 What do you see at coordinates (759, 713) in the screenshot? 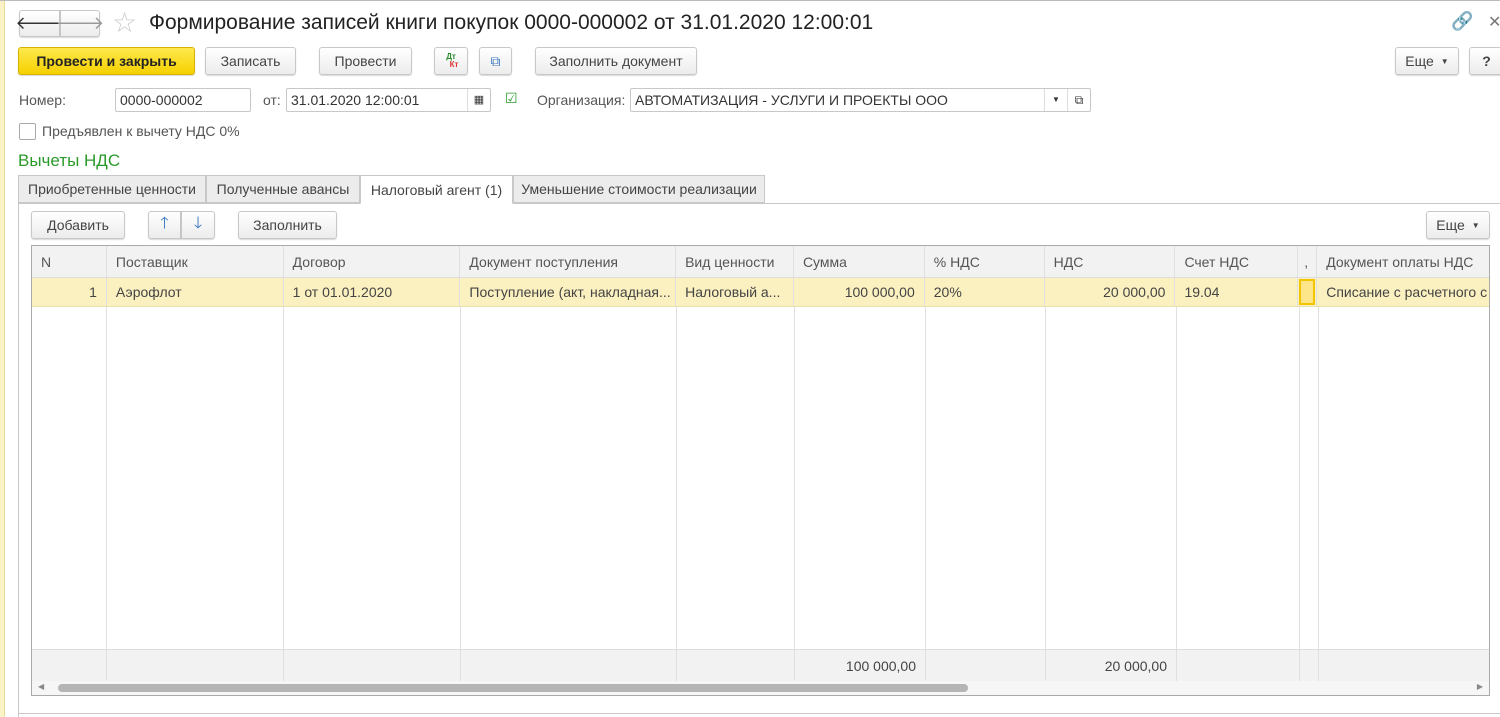
I see `panel-bottom-border` at bounding box center [759, 713].